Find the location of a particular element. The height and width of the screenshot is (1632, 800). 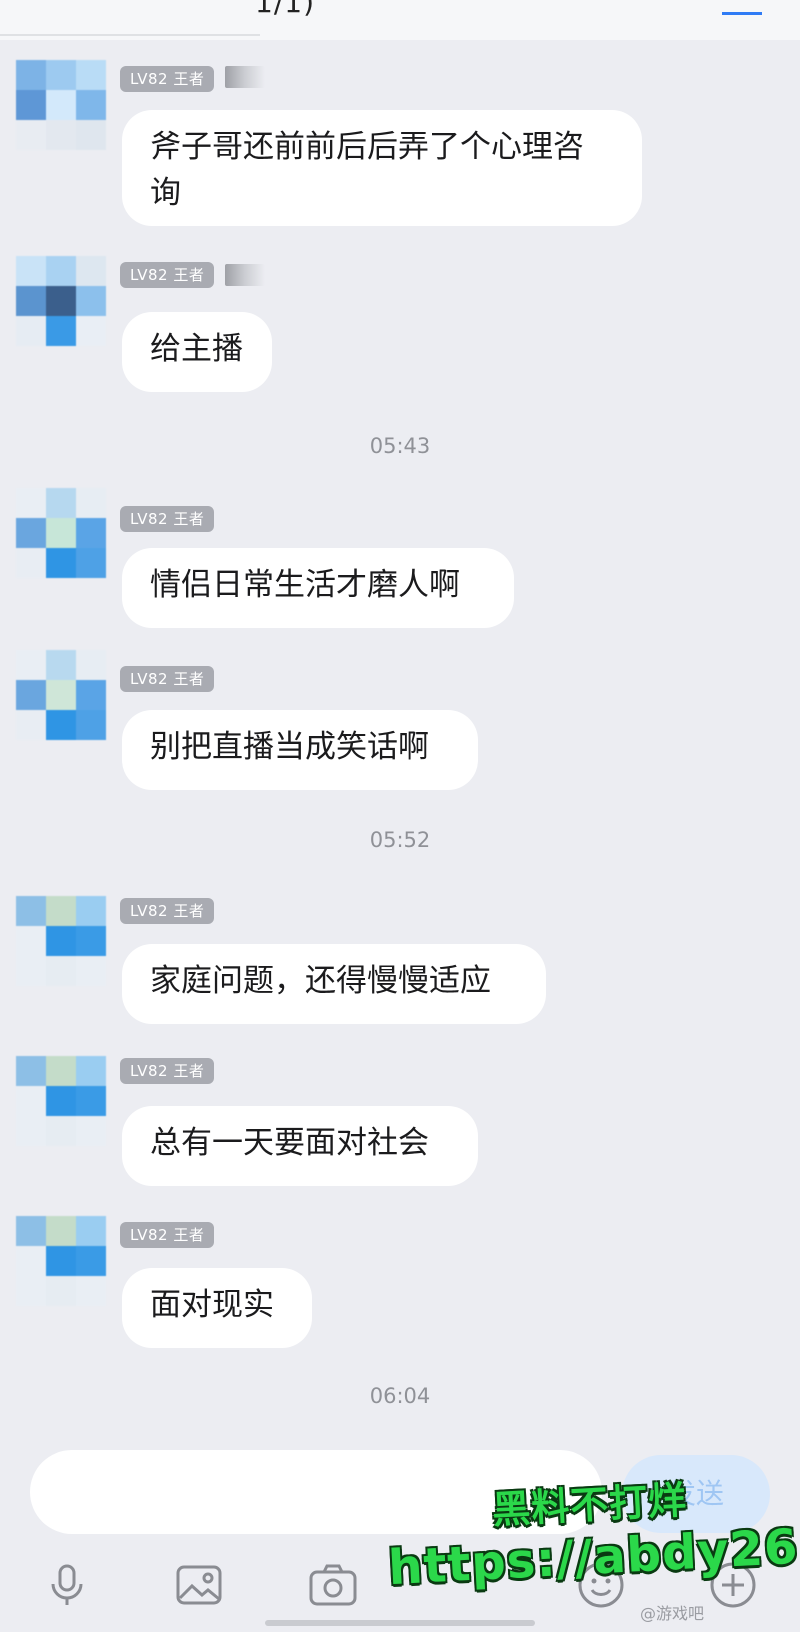

chat-header: 1/1) is located at coordinates (400, 20).